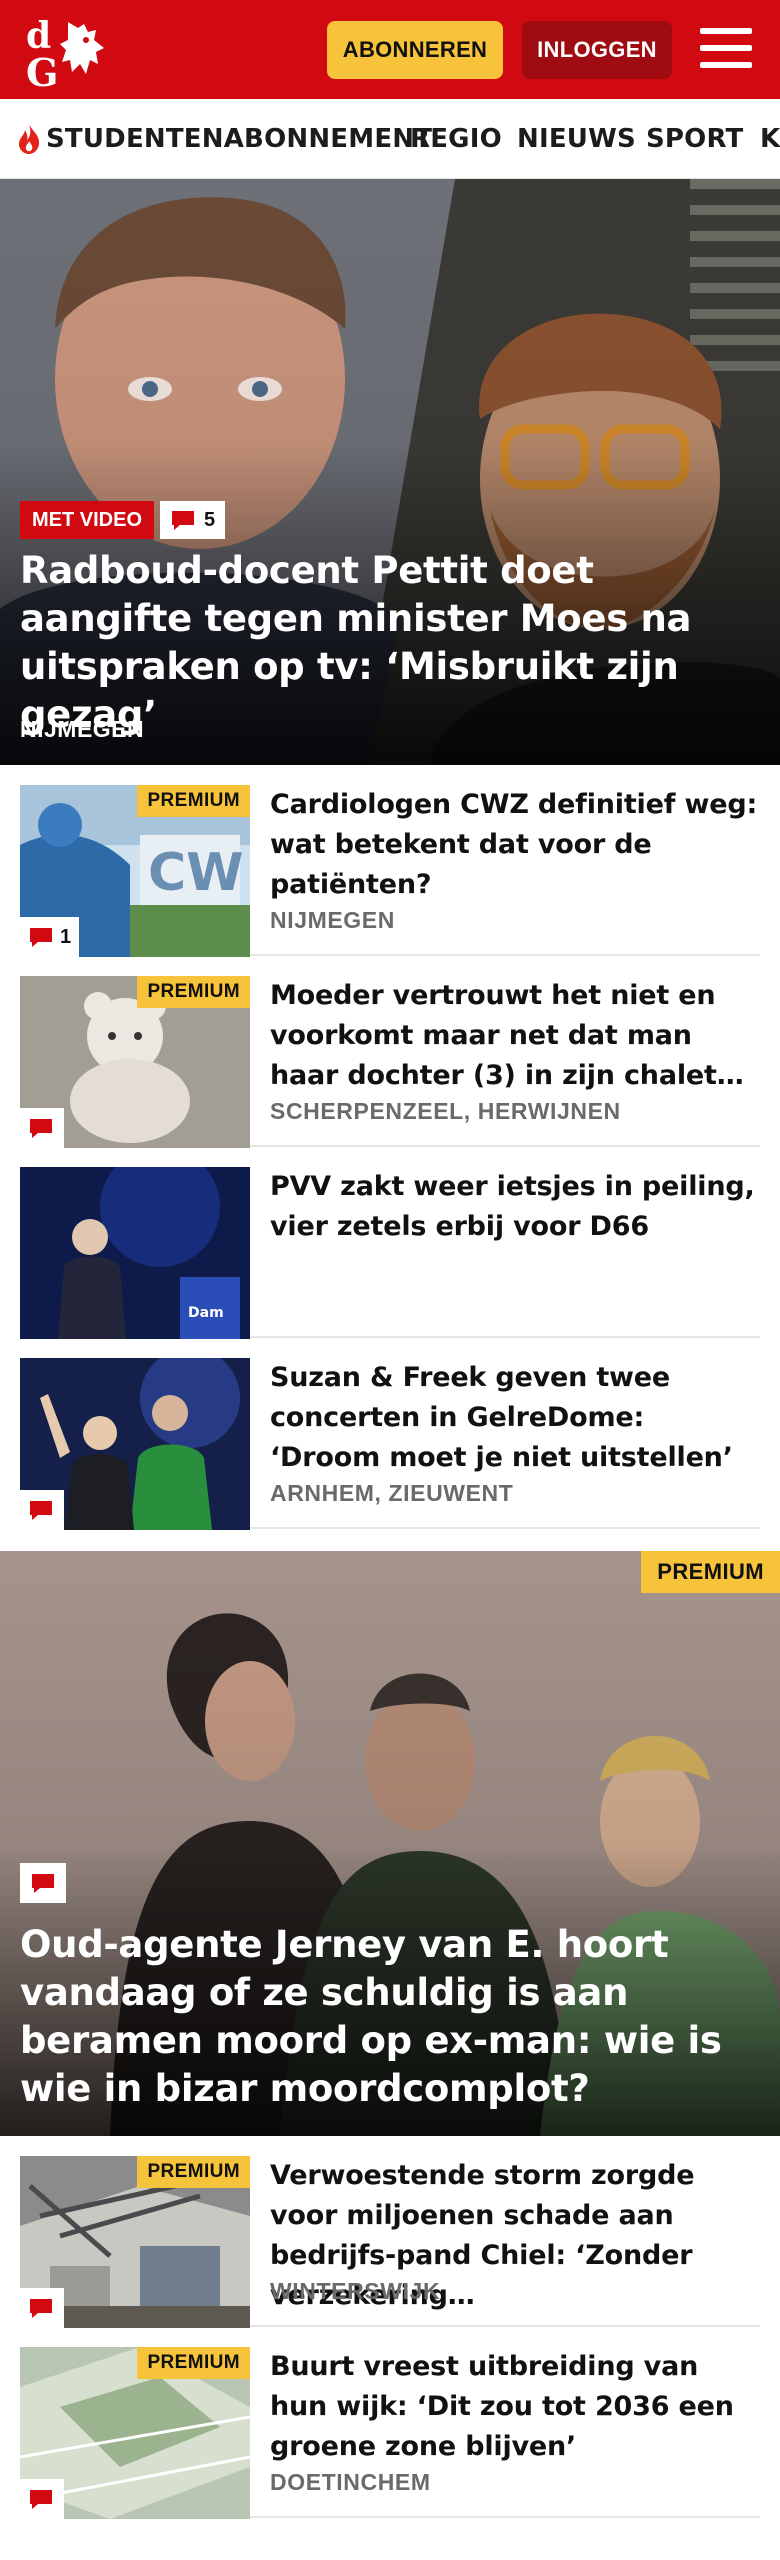 This screenshot has width=780, height=2560. I want to click on nav-item-label: STUDENTENABONNEMENT, so click(239, 139).